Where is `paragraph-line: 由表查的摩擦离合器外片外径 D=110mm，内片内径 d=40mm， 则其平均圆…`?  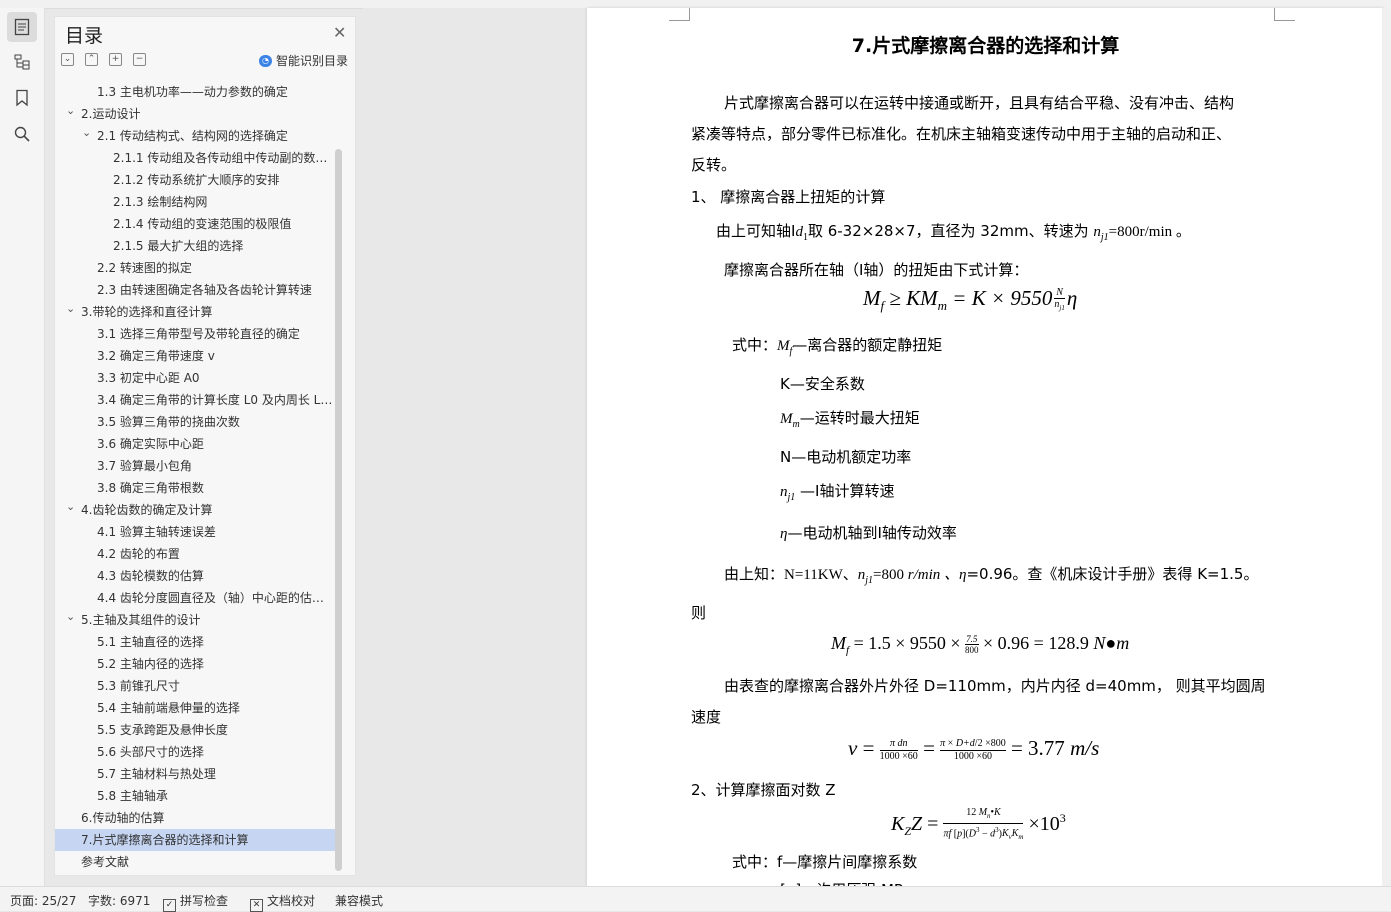
paragraph-line: 由表查的摩擦离合器外片外径 D=110mm，内片内径 d=40mm， 则其平均圆… is located at coordinates (995, 686).